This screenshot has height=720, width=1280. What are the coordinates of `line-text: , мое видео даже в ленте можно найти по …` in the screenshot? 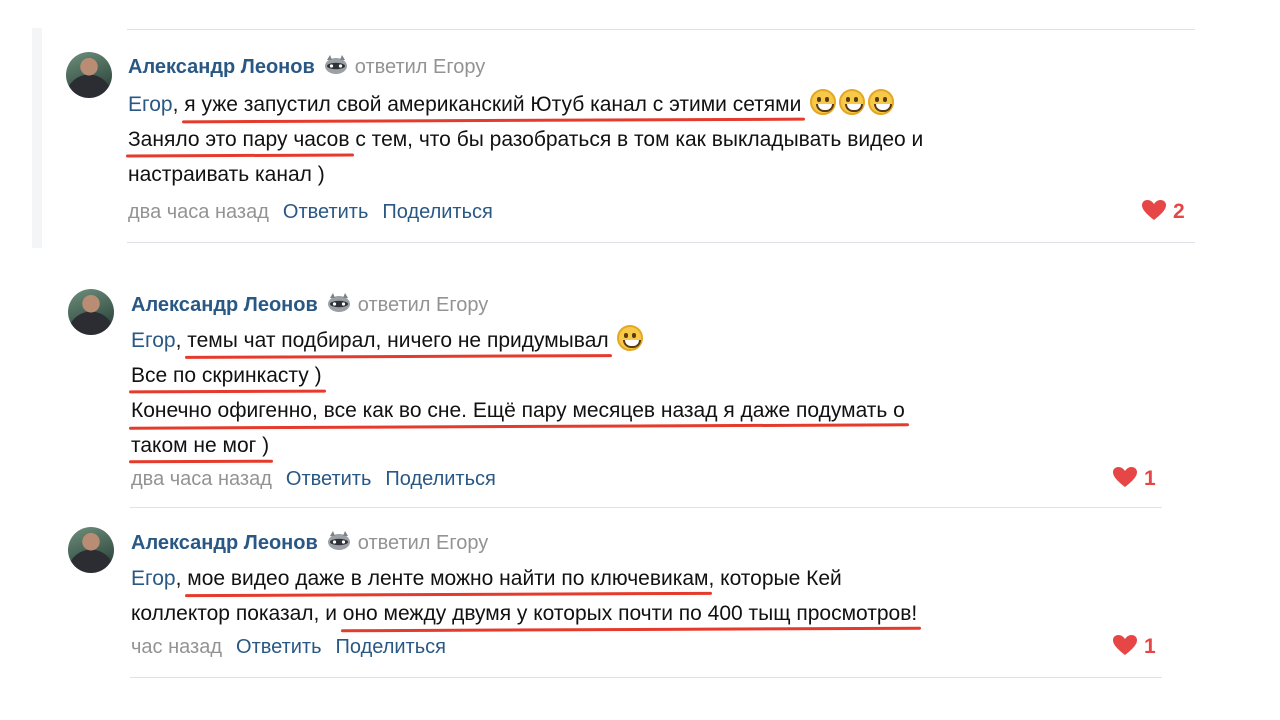 It's located at (509, 578).